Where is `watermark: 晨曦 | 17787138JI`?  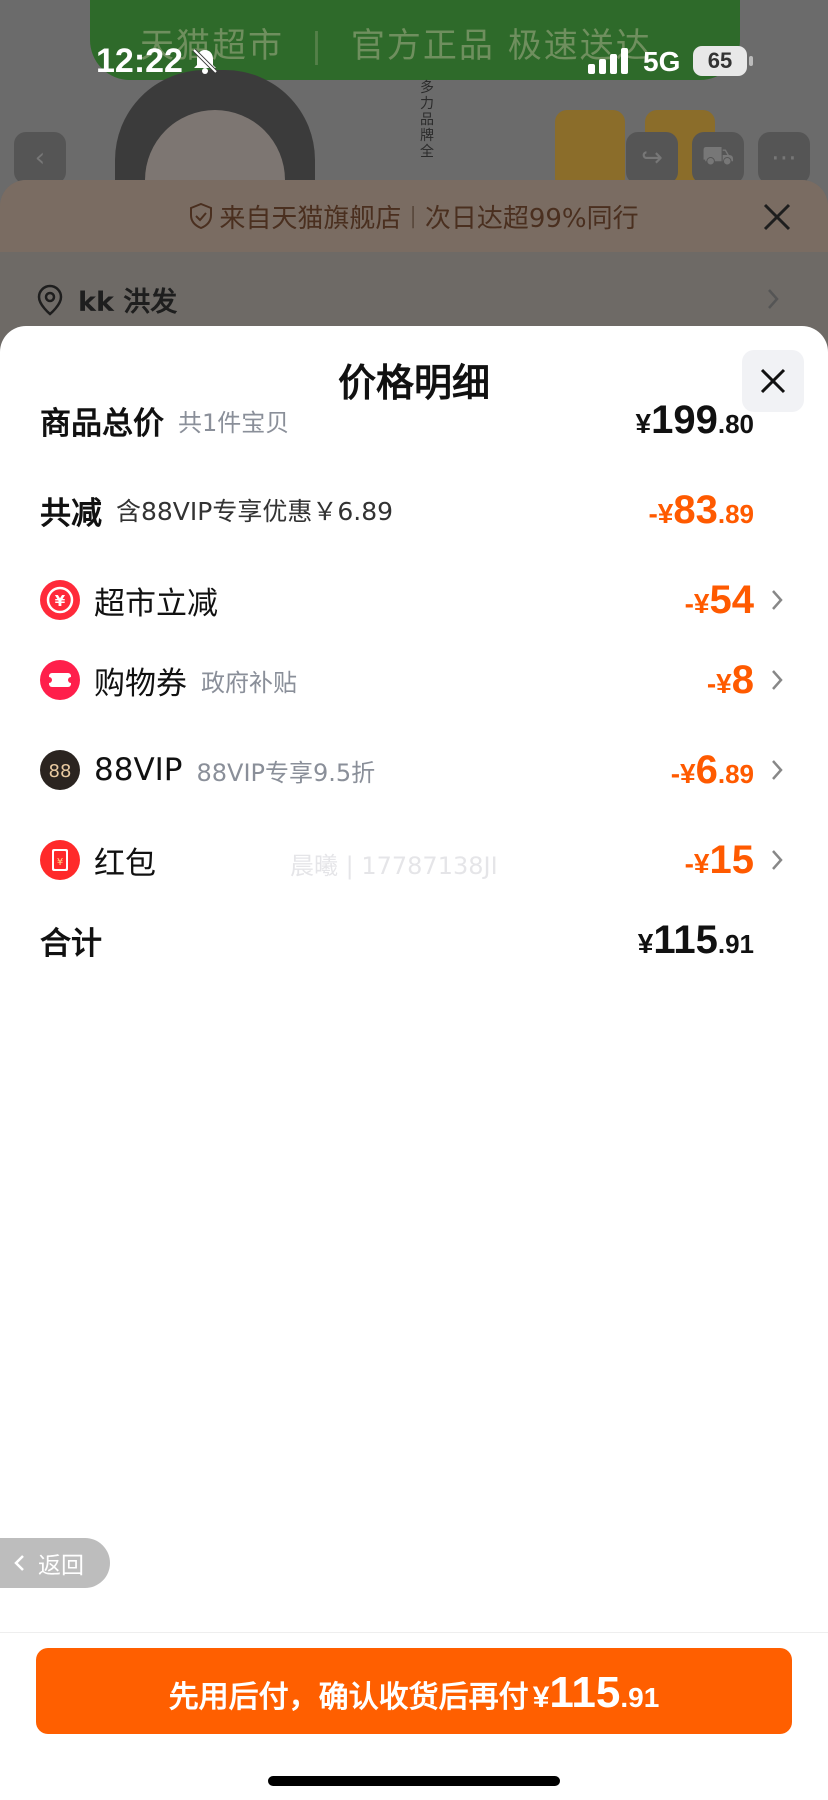 watermark: 晨曦 | 17787138JI is located at coordinates (394, 866).